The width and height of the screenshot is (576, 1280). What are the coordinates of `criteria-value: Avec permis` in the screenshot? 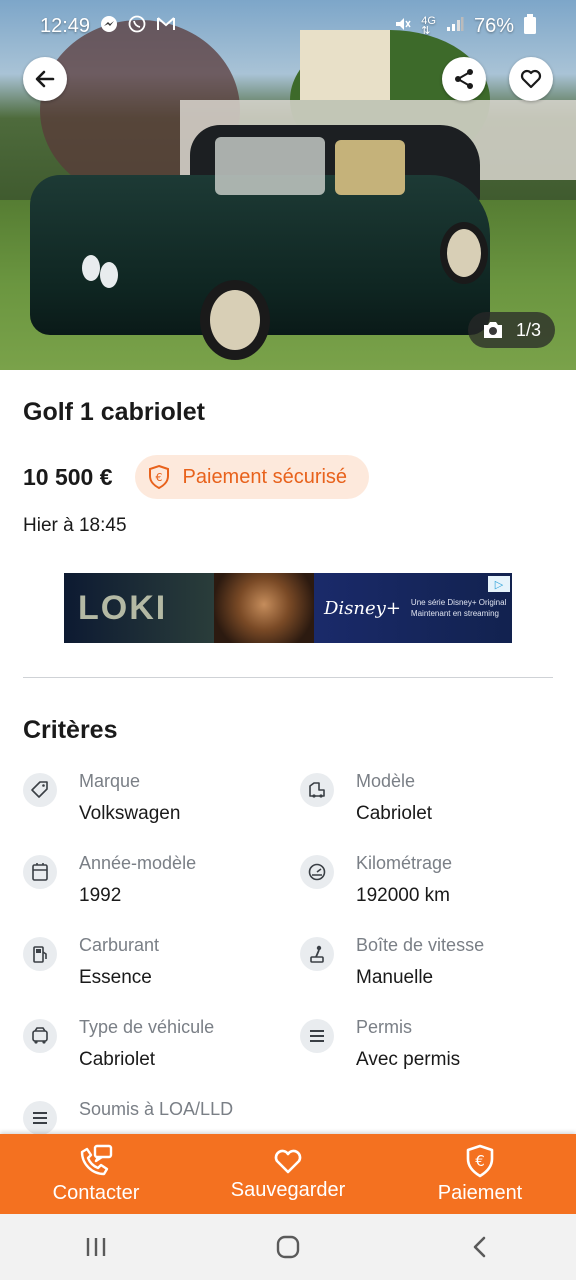 It's located at (408, 1059).